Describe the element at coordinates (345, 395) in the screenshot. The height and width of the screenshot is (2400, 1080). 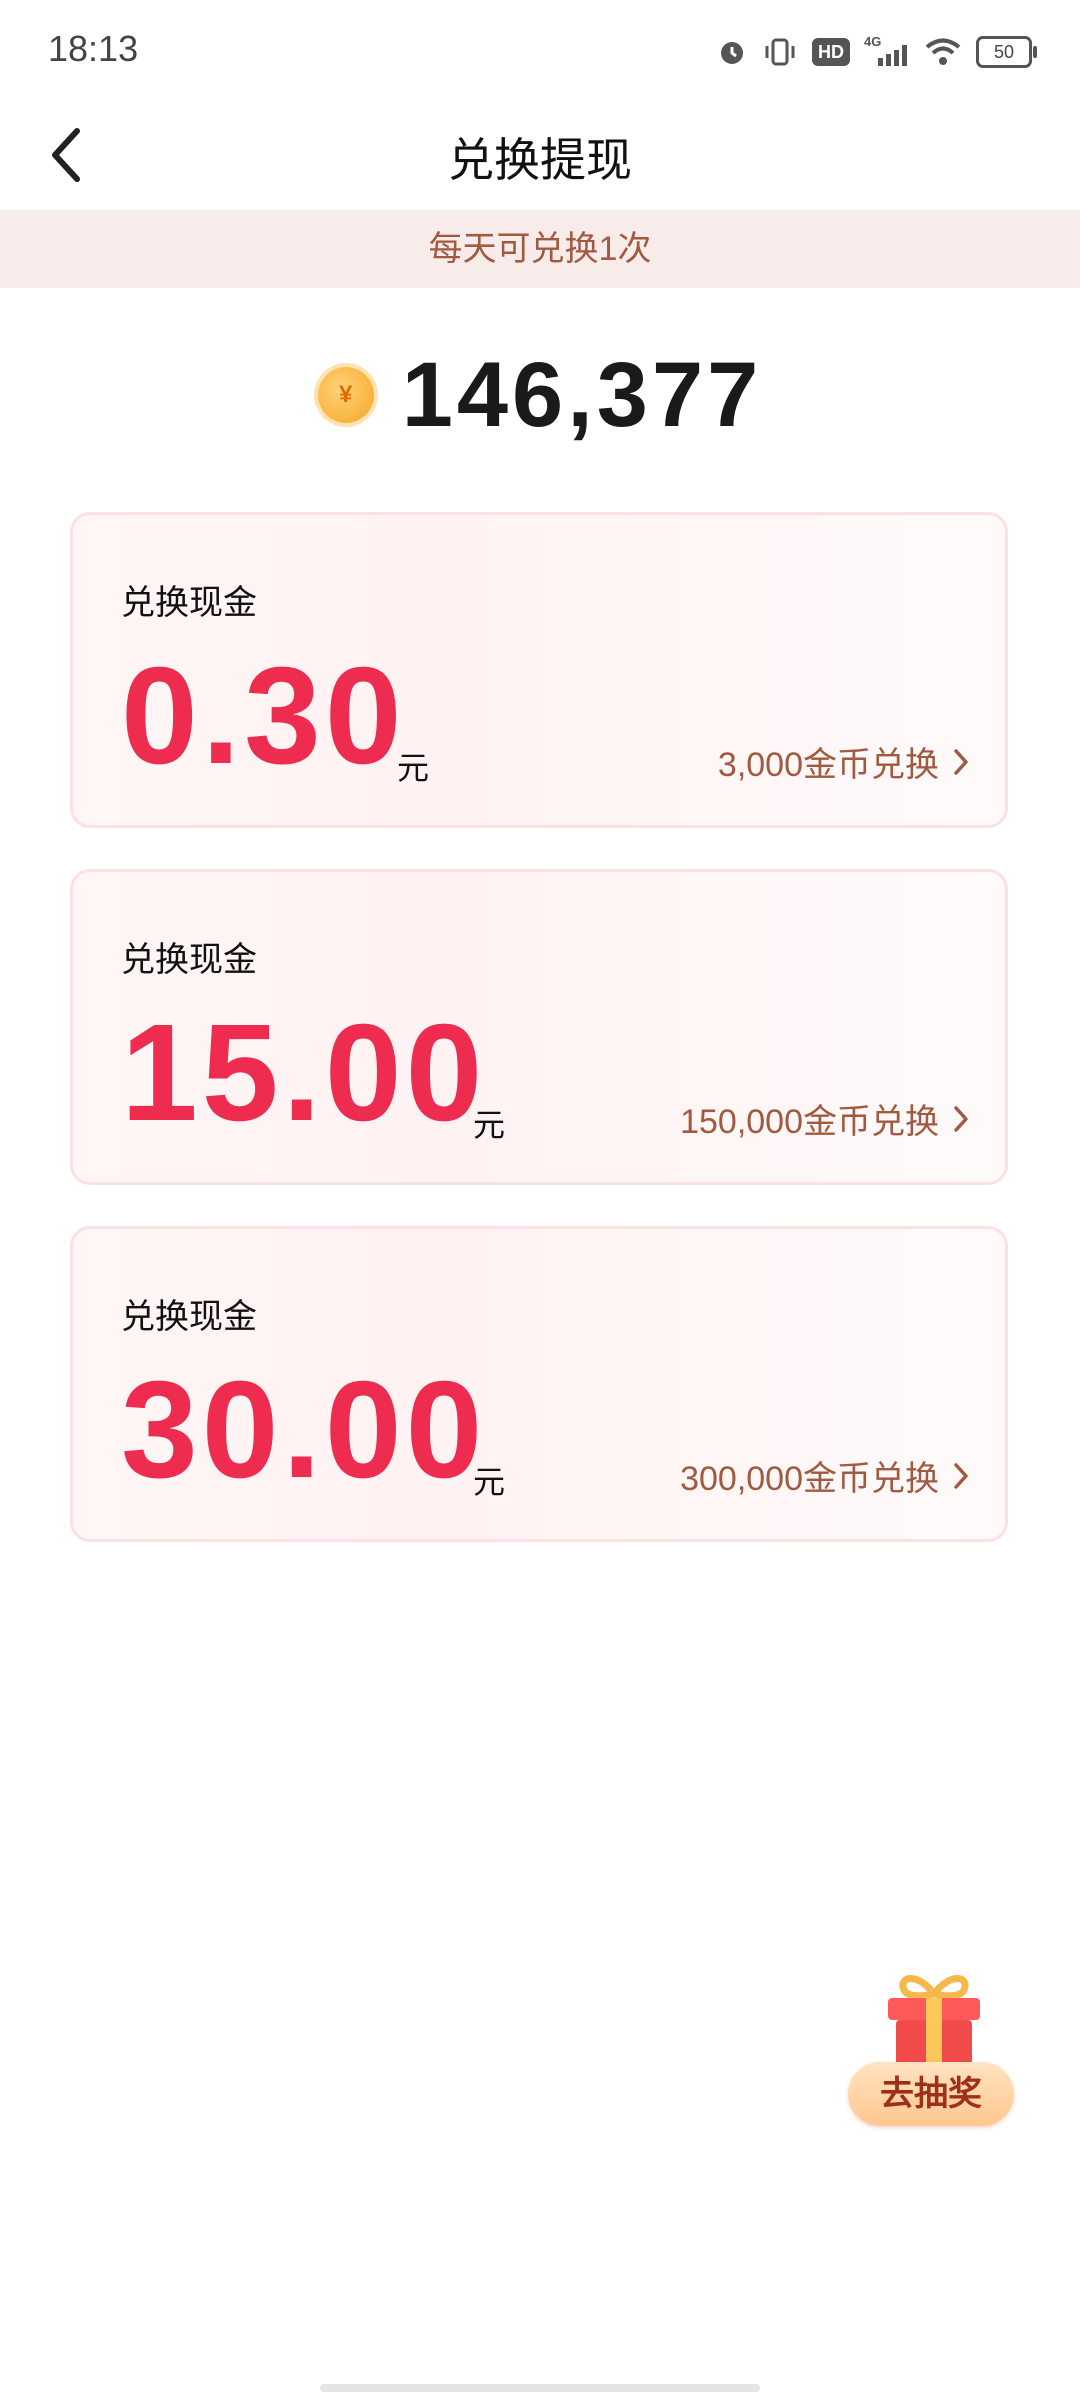
I see `gold-coin-icon: ¥` at that location.